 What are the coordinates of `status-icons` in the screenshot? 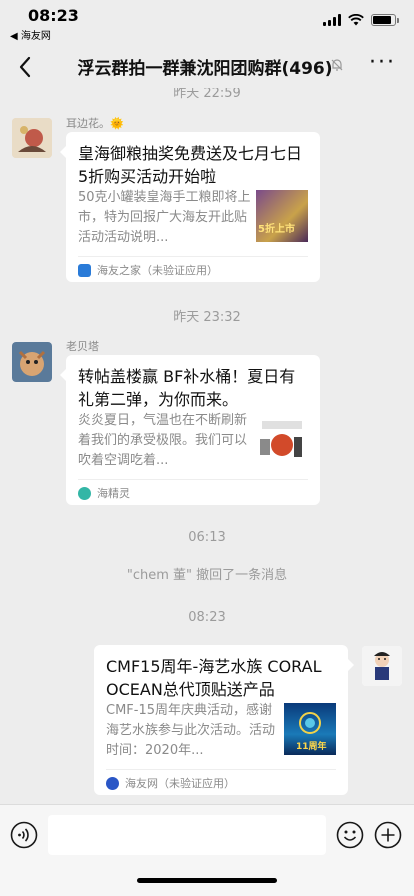 It's located at (361, 20).